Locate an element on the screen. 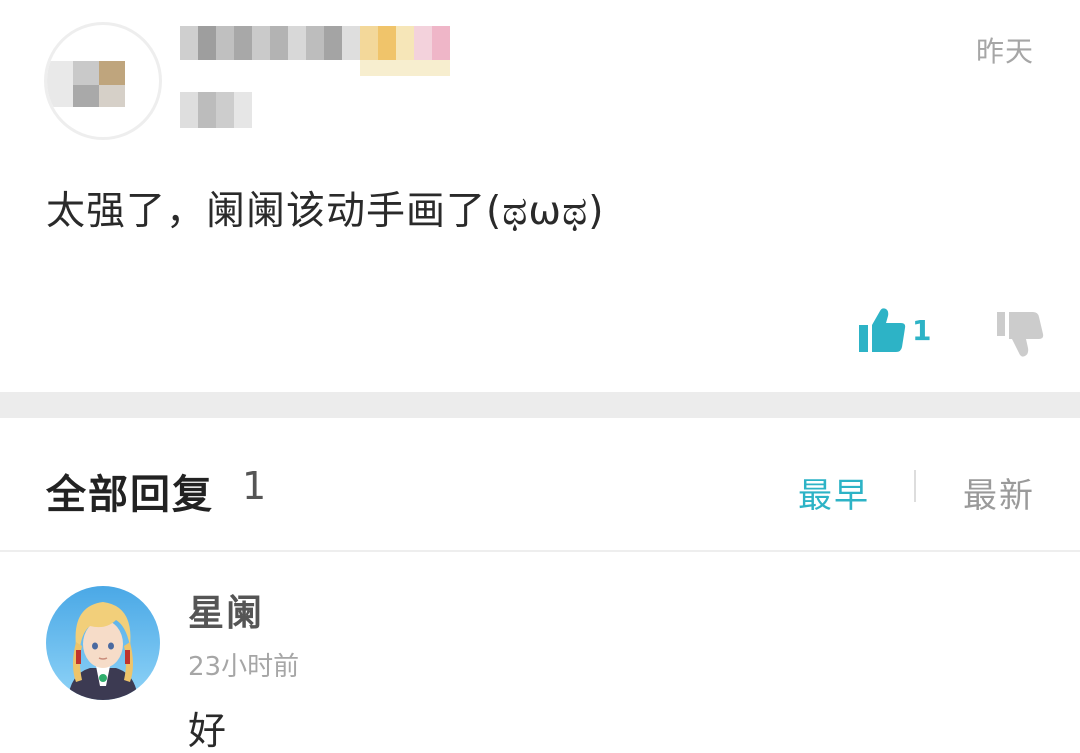 Image resolution: width=1080 pixels, height=753 pixels. username-blurred is located at coordinates (340, 78).